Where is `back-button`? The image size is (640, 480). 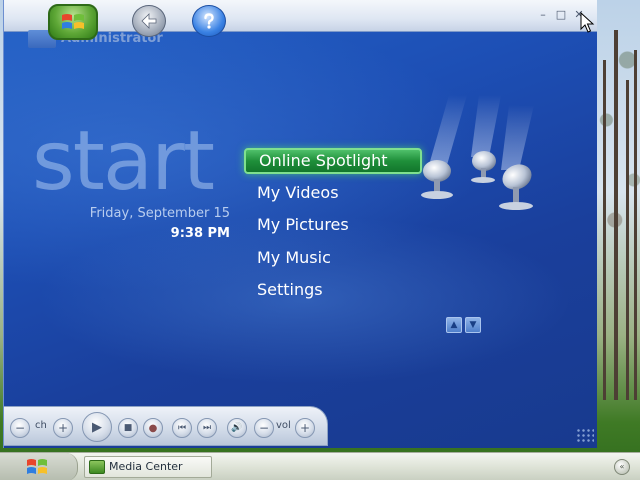 back-button is located at coordinates (149, 21).